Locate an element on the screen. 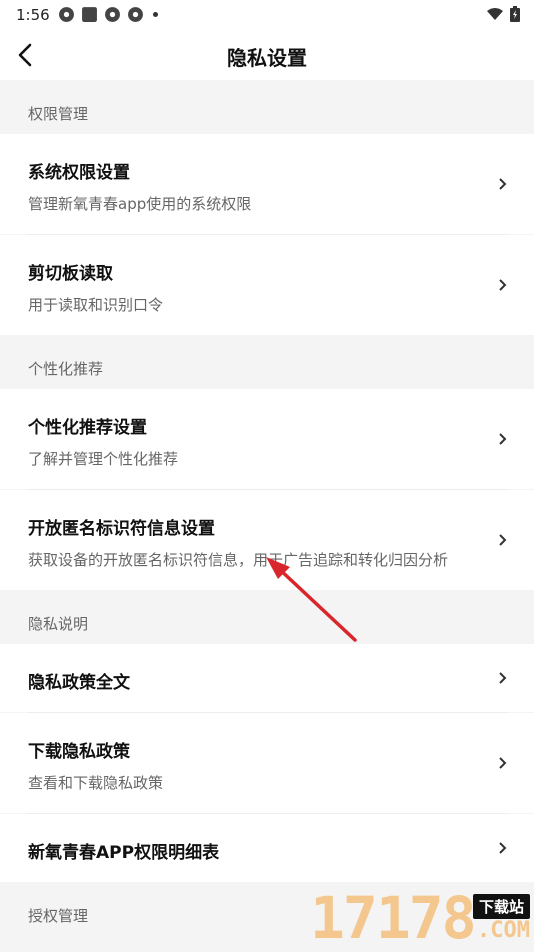 The height and width of the screenshot is (952, 534). item-subtitle: 获取设备的开放匿名标识符信息，用于广告追踪和转化归因分析 is located at coordinates (238, 560).